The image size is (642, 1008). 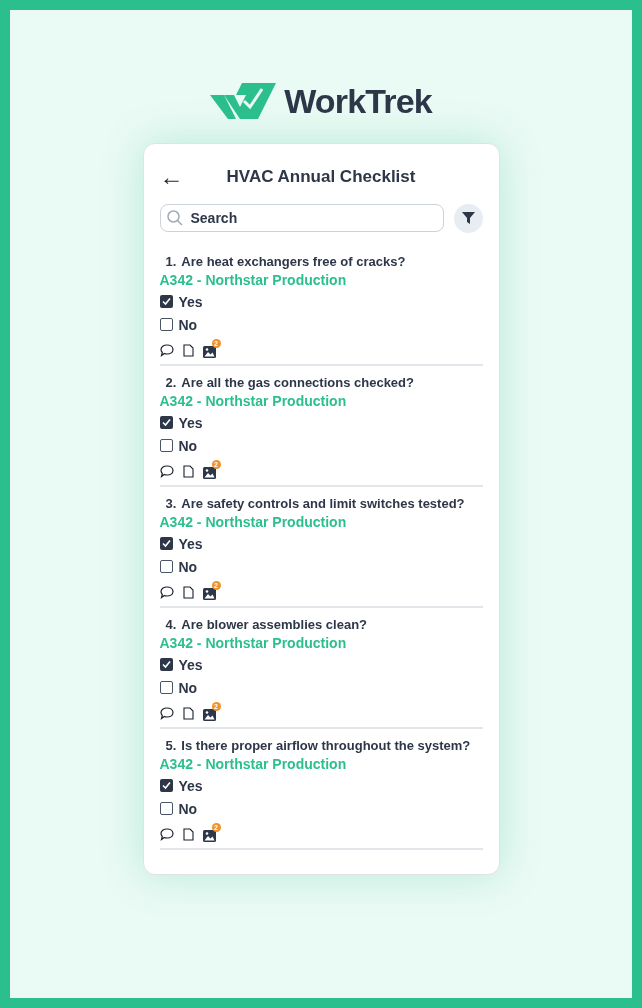 What do you see at coordinates (274, 624) in the screenshot?
I see `question-text: Are blower assemblies clean?` at bounding box center [274, 624].